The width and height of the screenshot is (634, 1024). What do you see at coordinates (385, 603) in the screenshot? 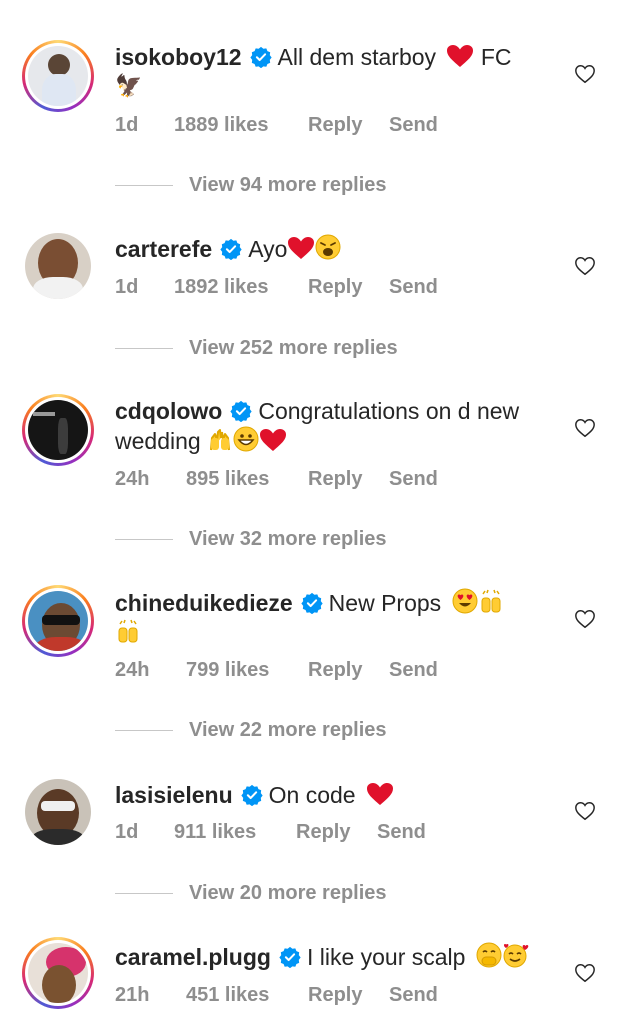
I see `comment-body: New Props` at bounding box center [385, 603].